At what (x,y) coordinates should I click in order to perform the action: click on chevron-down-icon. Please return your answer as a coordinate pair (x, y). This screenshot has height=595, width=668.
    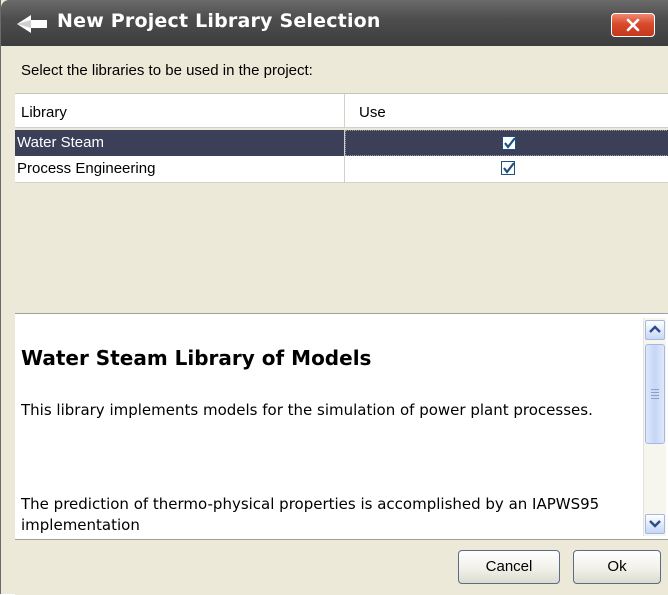
    Looking at the image, I should click on (655, 524).